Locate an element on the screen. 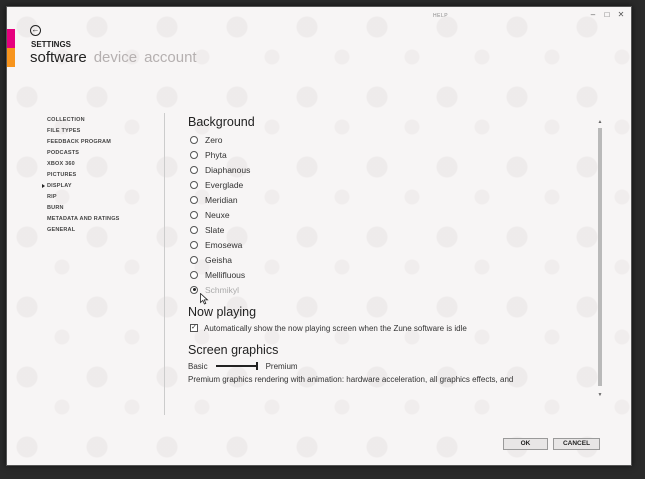 The image size is (645, 479). radio-option: Geisha is located at coordinates (390, 259).